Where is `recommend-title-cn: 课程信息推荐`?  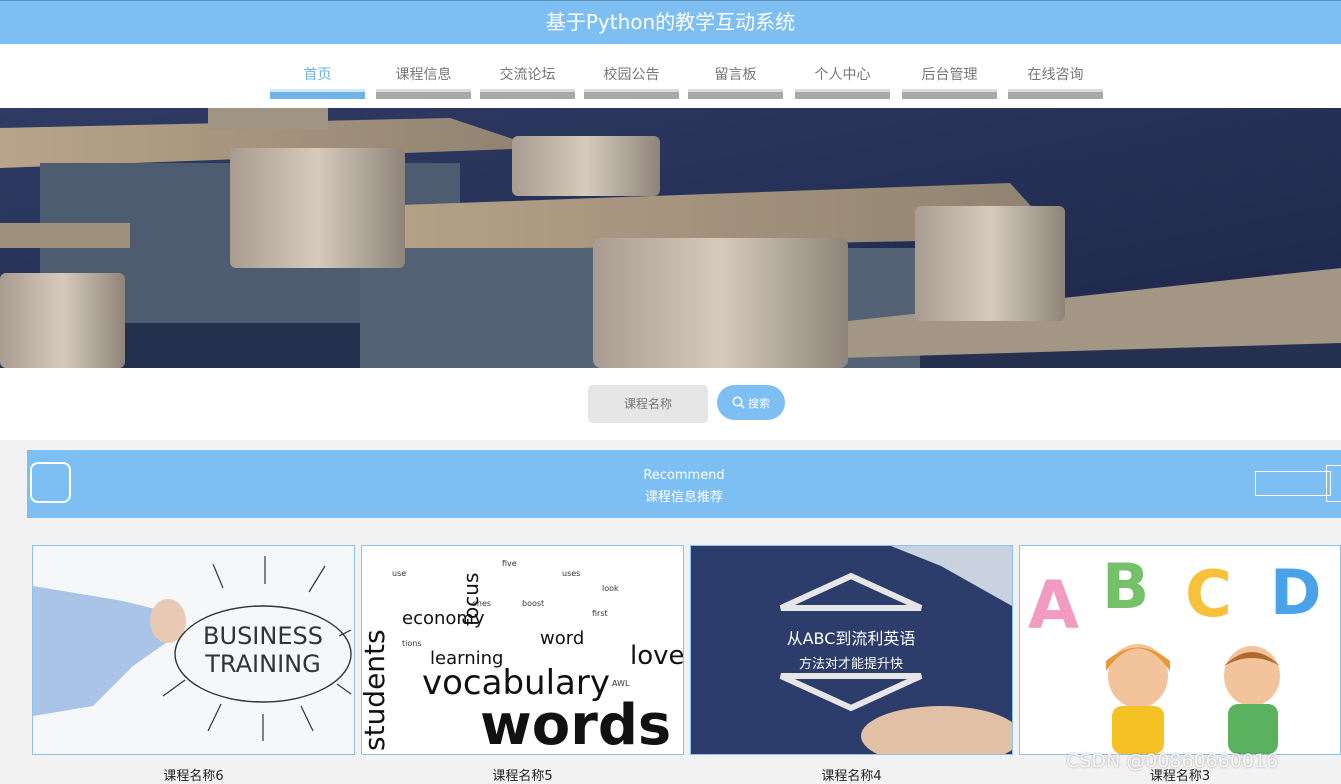 recommend-title-cn: 课程信息推荐 is located at coordinates (683, 497).